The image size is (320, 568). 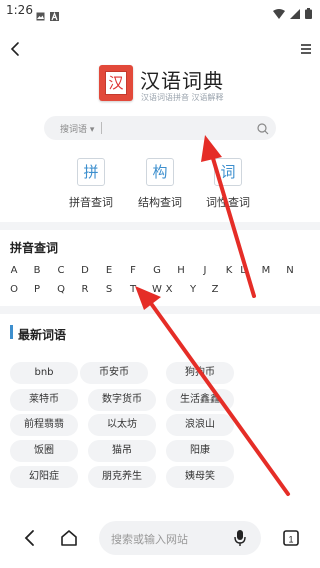 I want to click on letter-h: H, so click(x=181, y=270).